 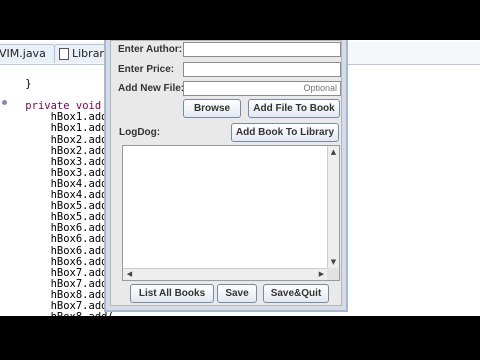 What do you see at coordinates (262, 49) in the screenshot?
I see `author-field` at bounding box center [262, 49].